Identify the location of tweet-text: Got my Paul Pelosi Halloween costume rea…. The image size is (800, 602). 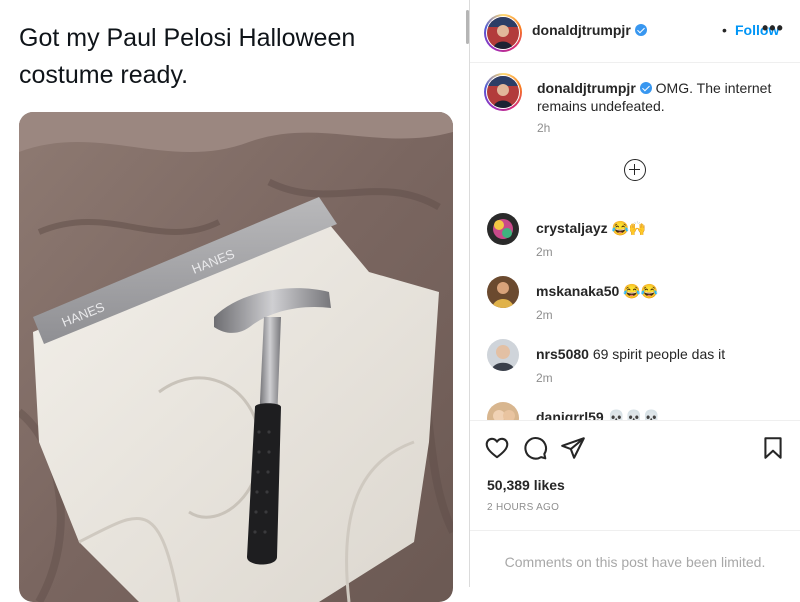
(187, 56).